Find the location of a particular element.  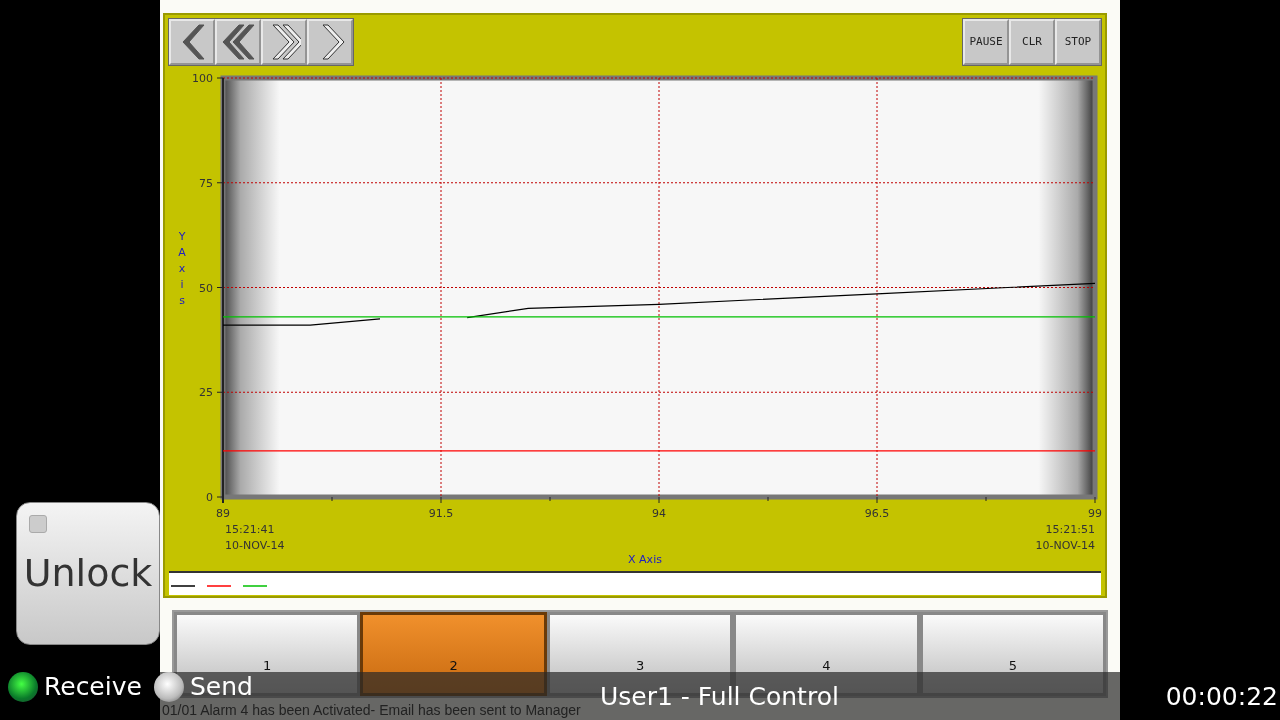

y-tick-label: 50 is located at coordinates (206, 288).